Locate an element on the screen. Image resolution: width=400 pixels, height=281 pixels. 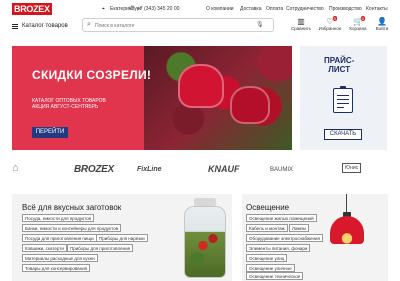
brands-row: ⌂ BROZEX FixLine KNAUF BAUMIX Юнис is located at coordinates (200, 172).